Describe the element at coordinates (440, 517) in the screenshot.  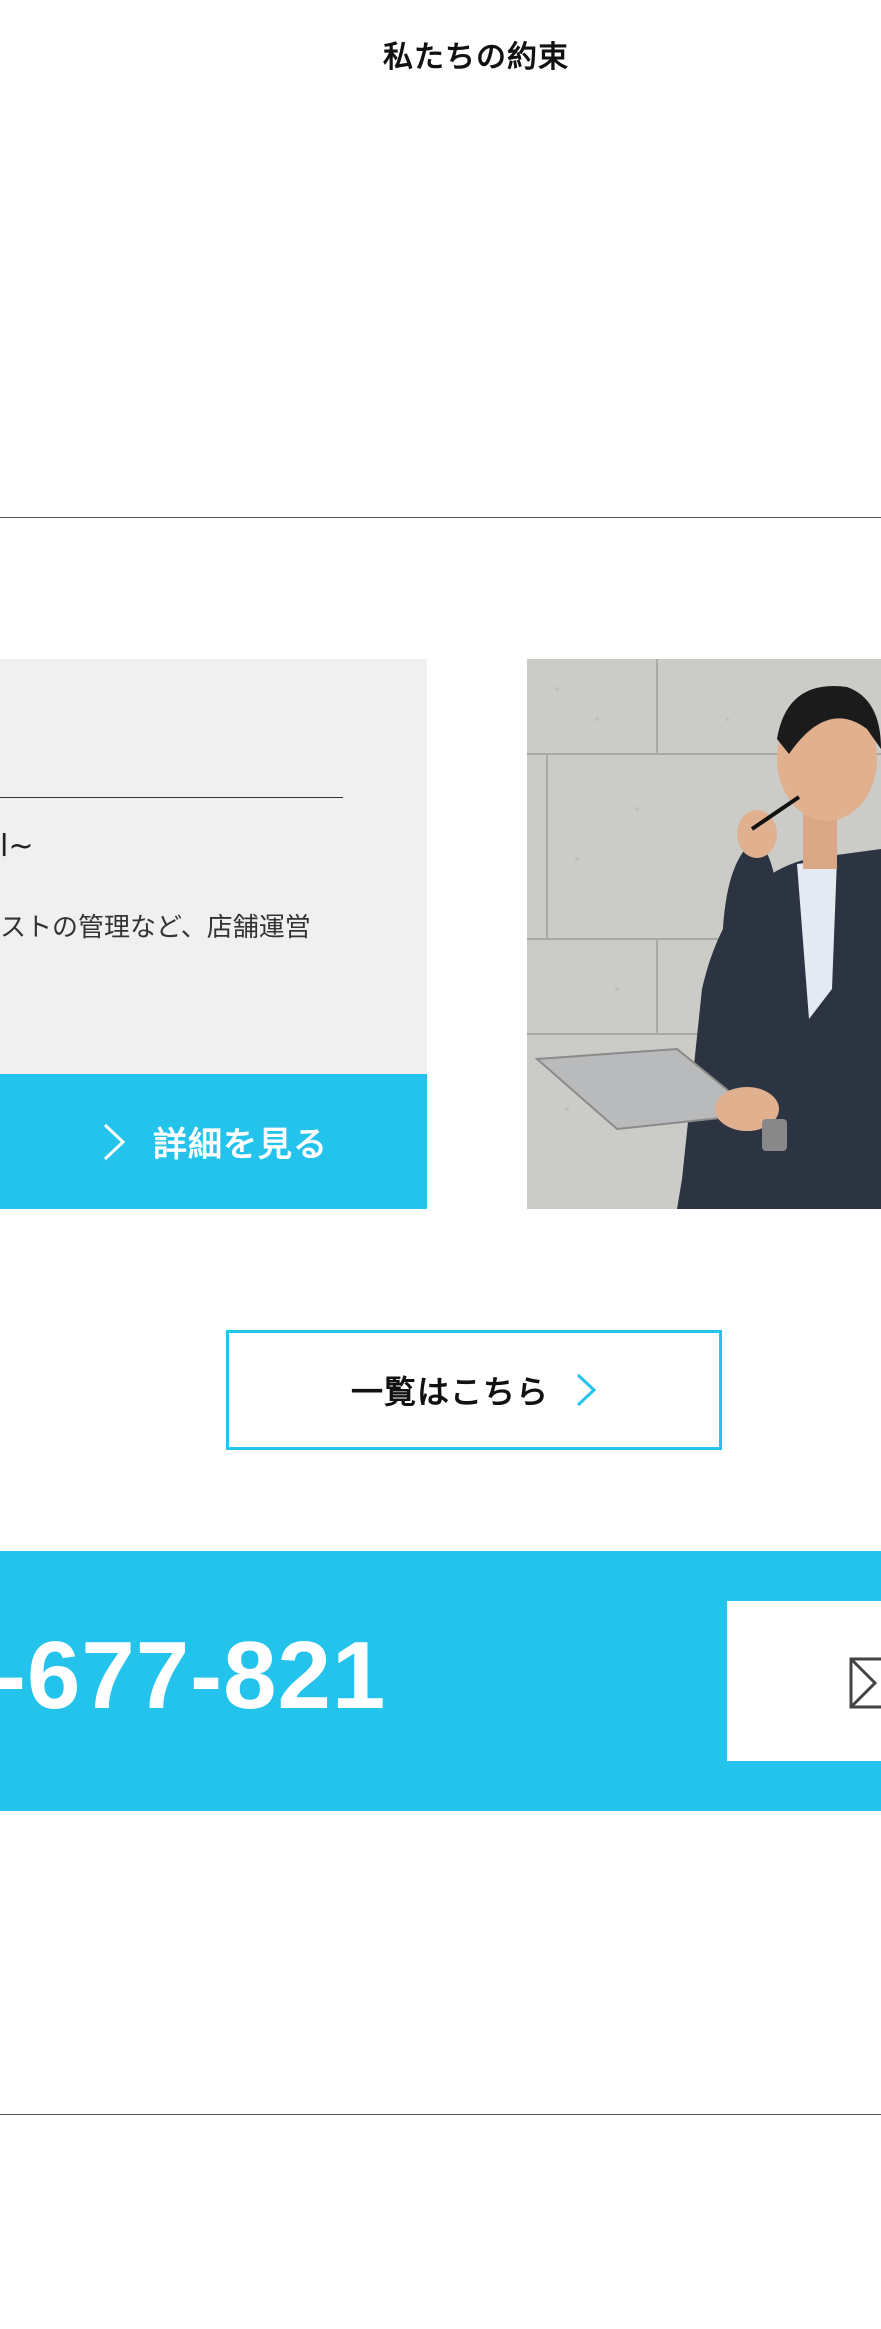
I see `section-divider-top` at that location.